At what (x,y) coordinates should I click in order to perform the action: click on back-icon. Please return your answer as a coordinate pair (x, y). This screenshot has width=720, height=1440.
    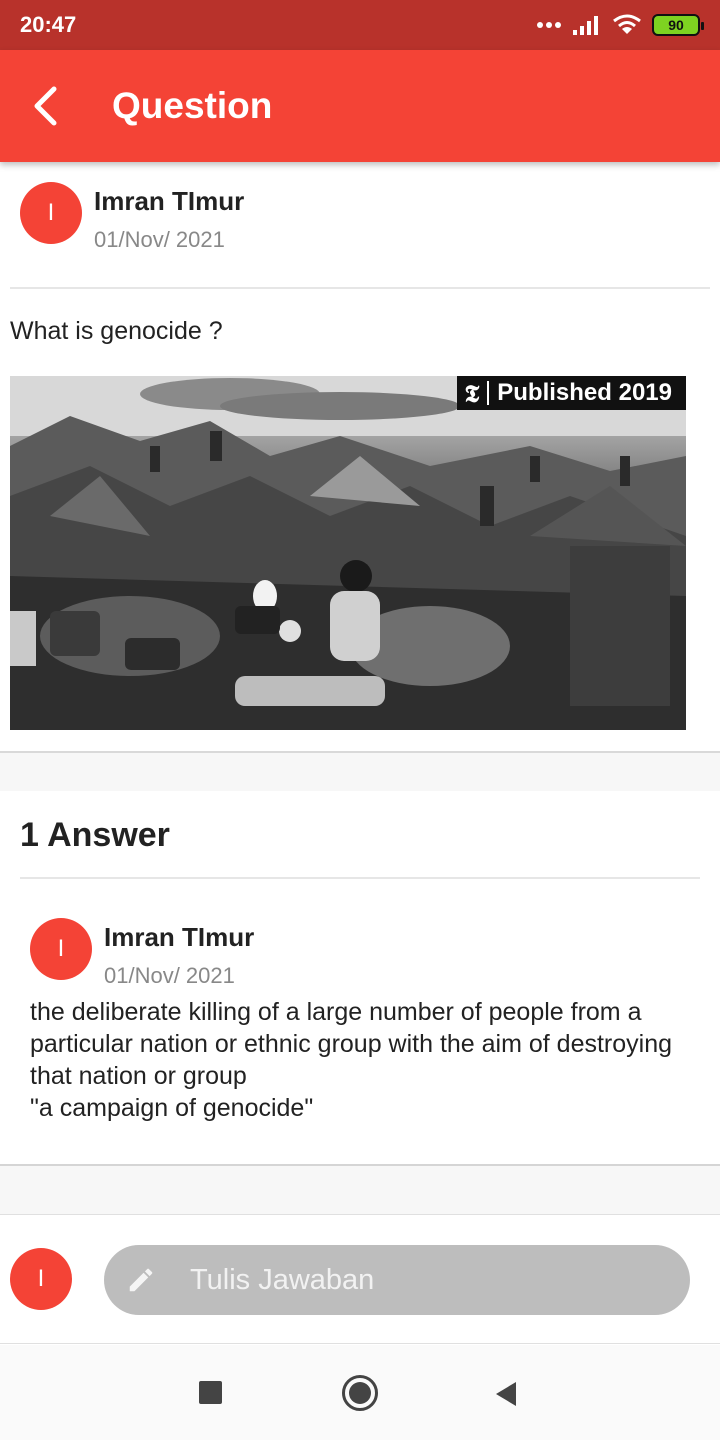
    Looking at the image, I should click on (506, 1394).